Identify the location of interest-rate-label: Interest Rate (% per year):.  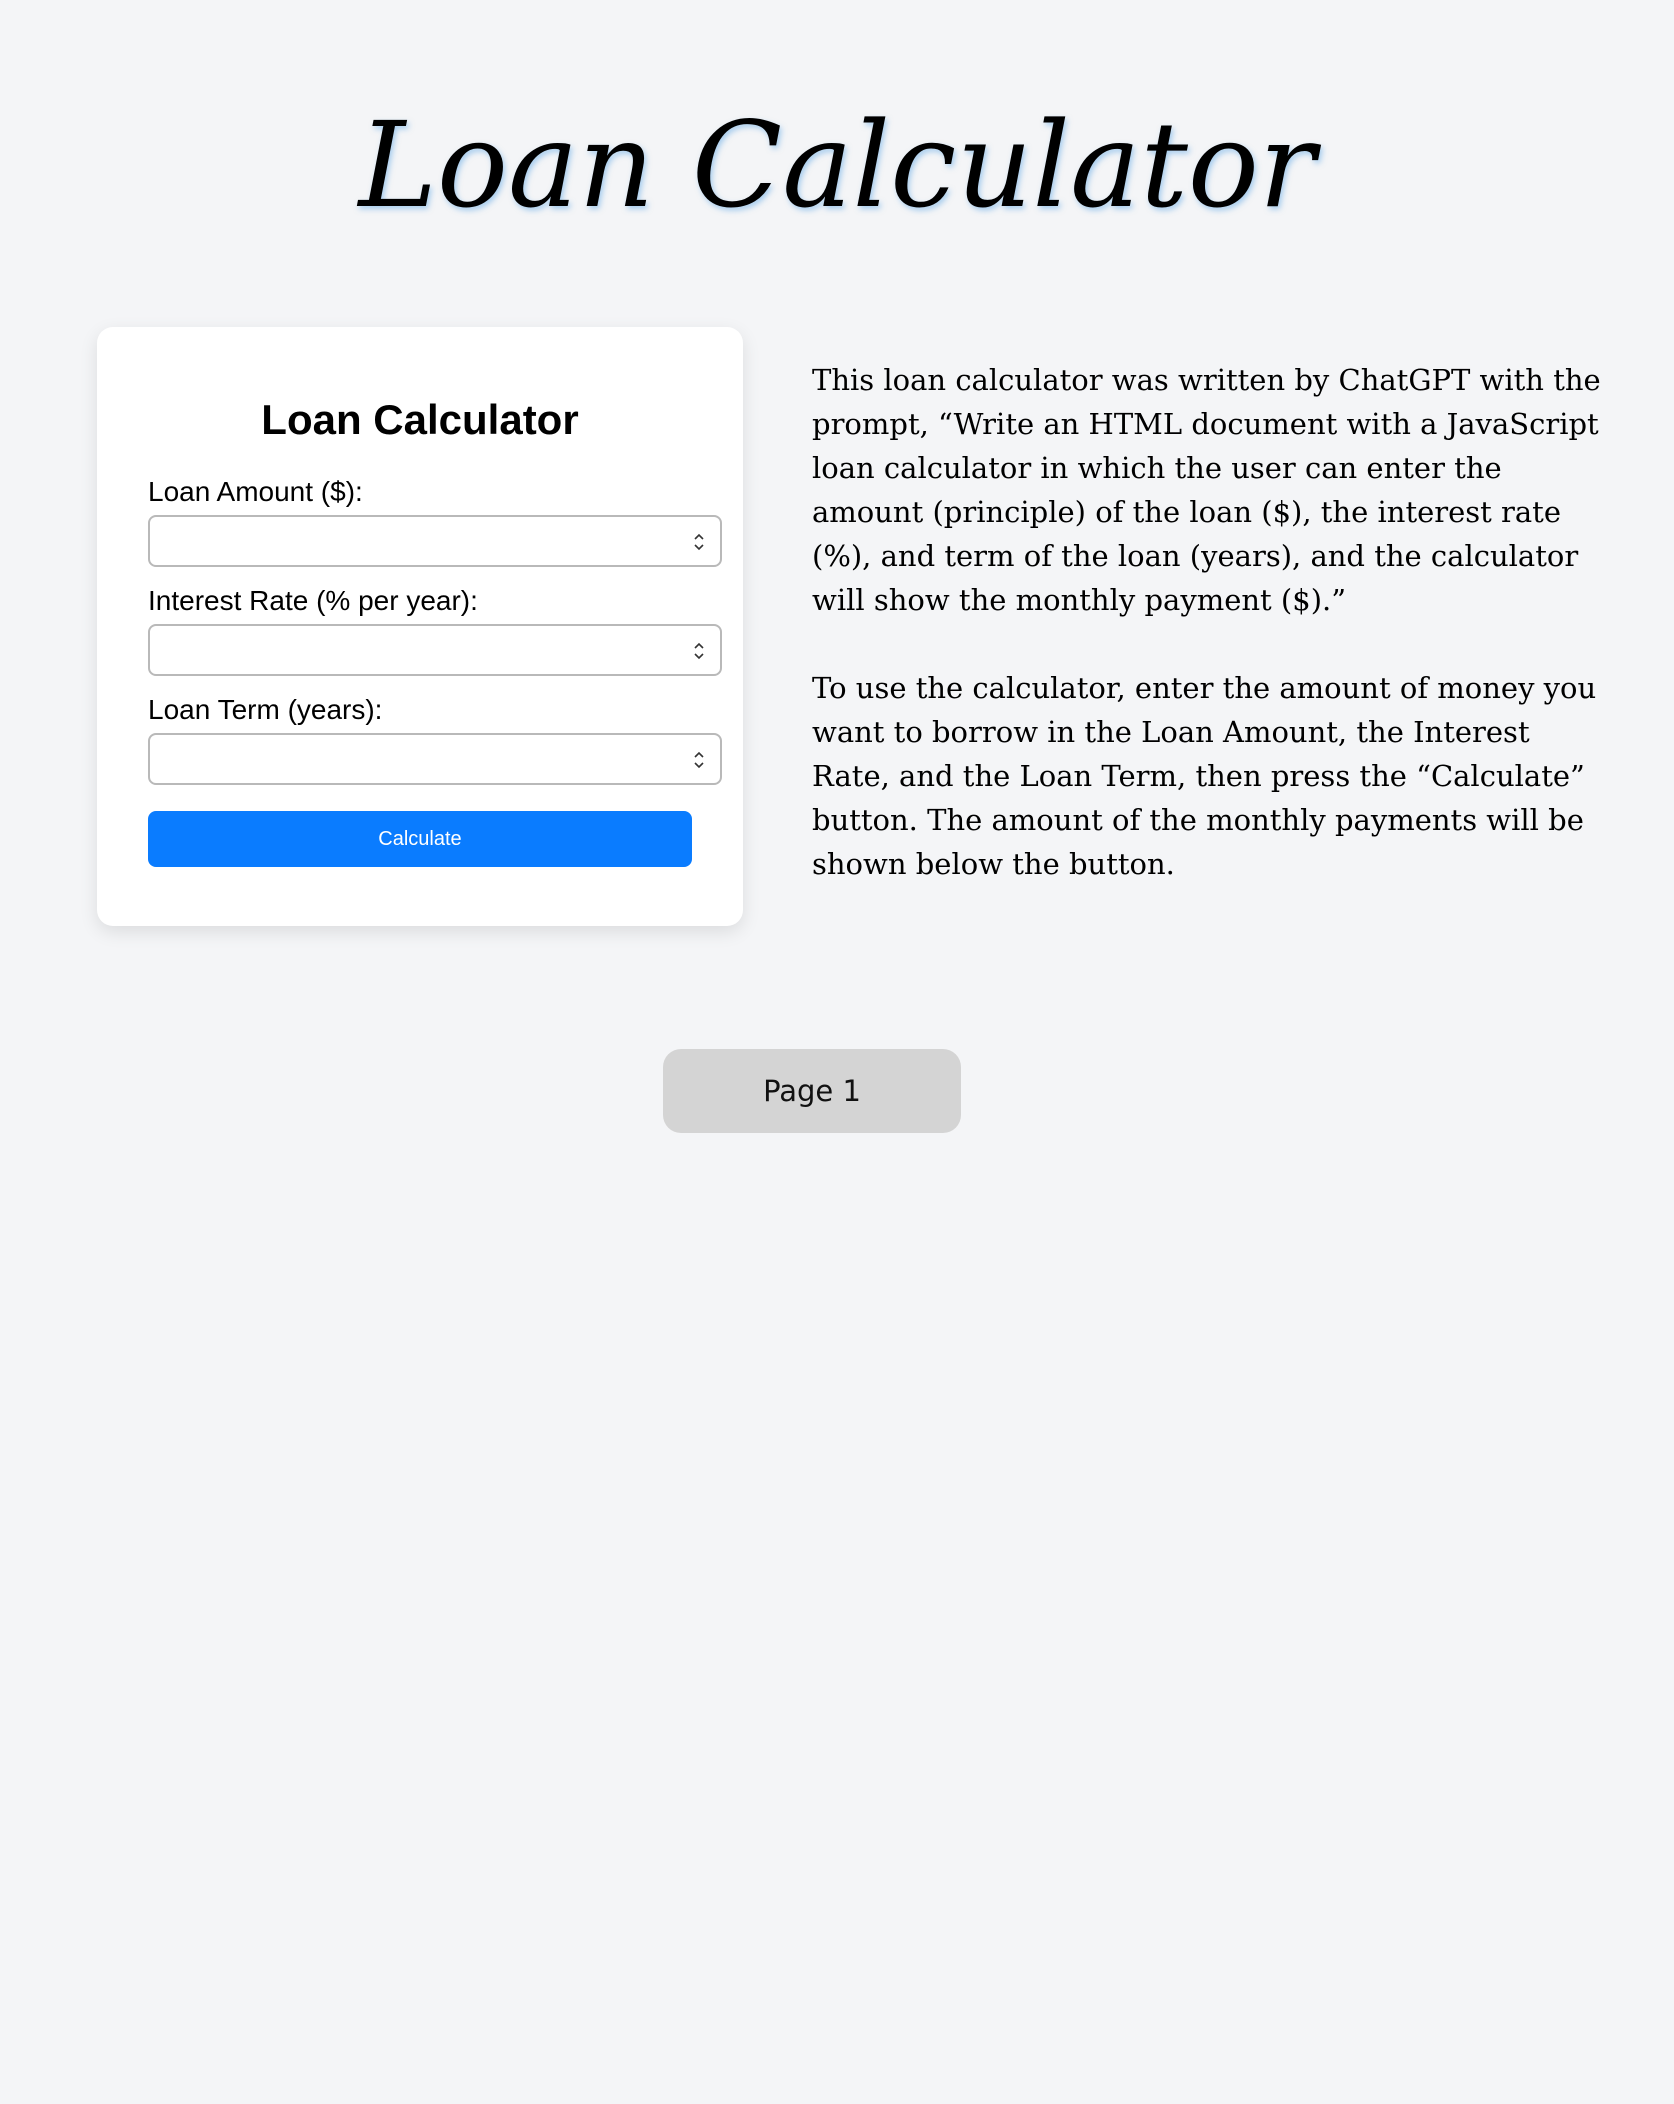
(313, 600).